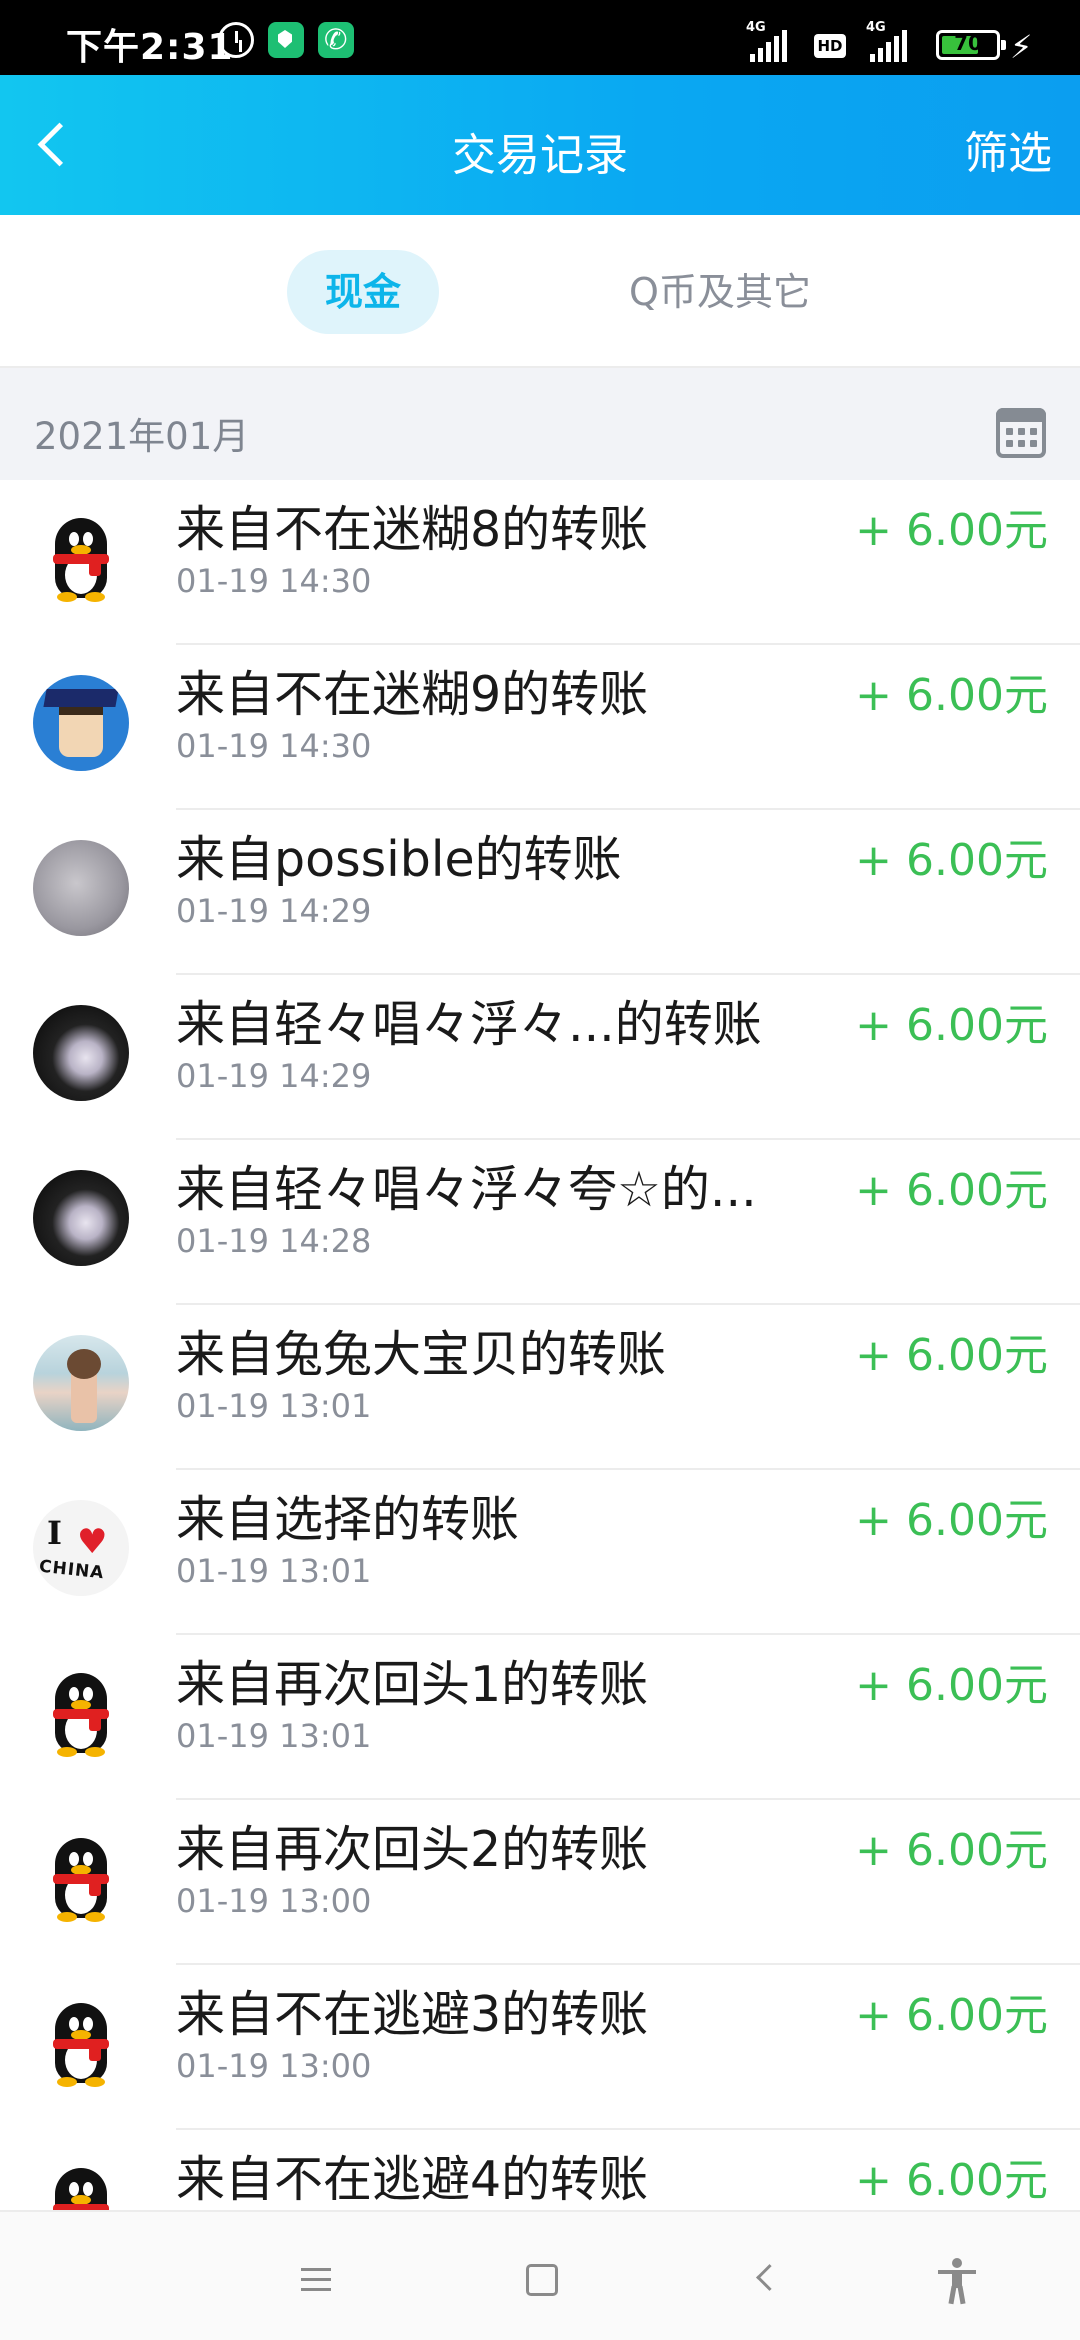  What do you see at coordinates (540, 1882) in the screenshot?
I see `transaction-row: 来自再次回头2的转账 01-19 13:00 + 6.00元` at bounding box center [540, 1882].